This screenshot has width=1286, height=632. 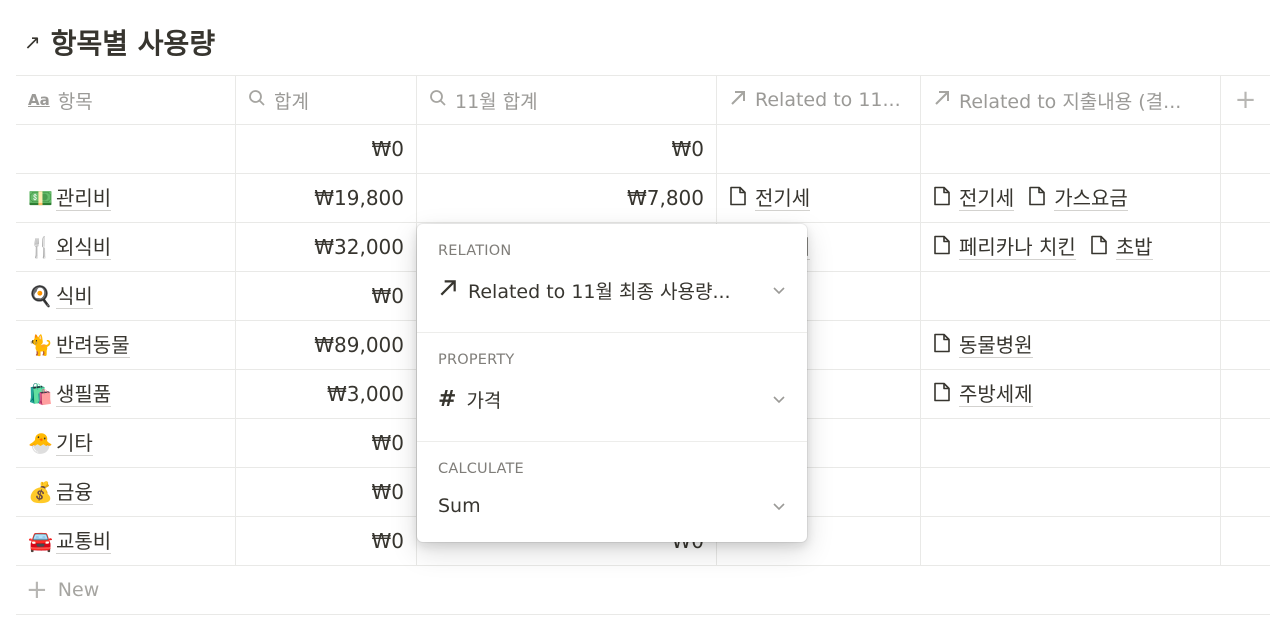 What do you see at coordinates (326, 198) in the screenshot?
I see `row-total-cell: ₩19,800` at bounding box center [326, 198].